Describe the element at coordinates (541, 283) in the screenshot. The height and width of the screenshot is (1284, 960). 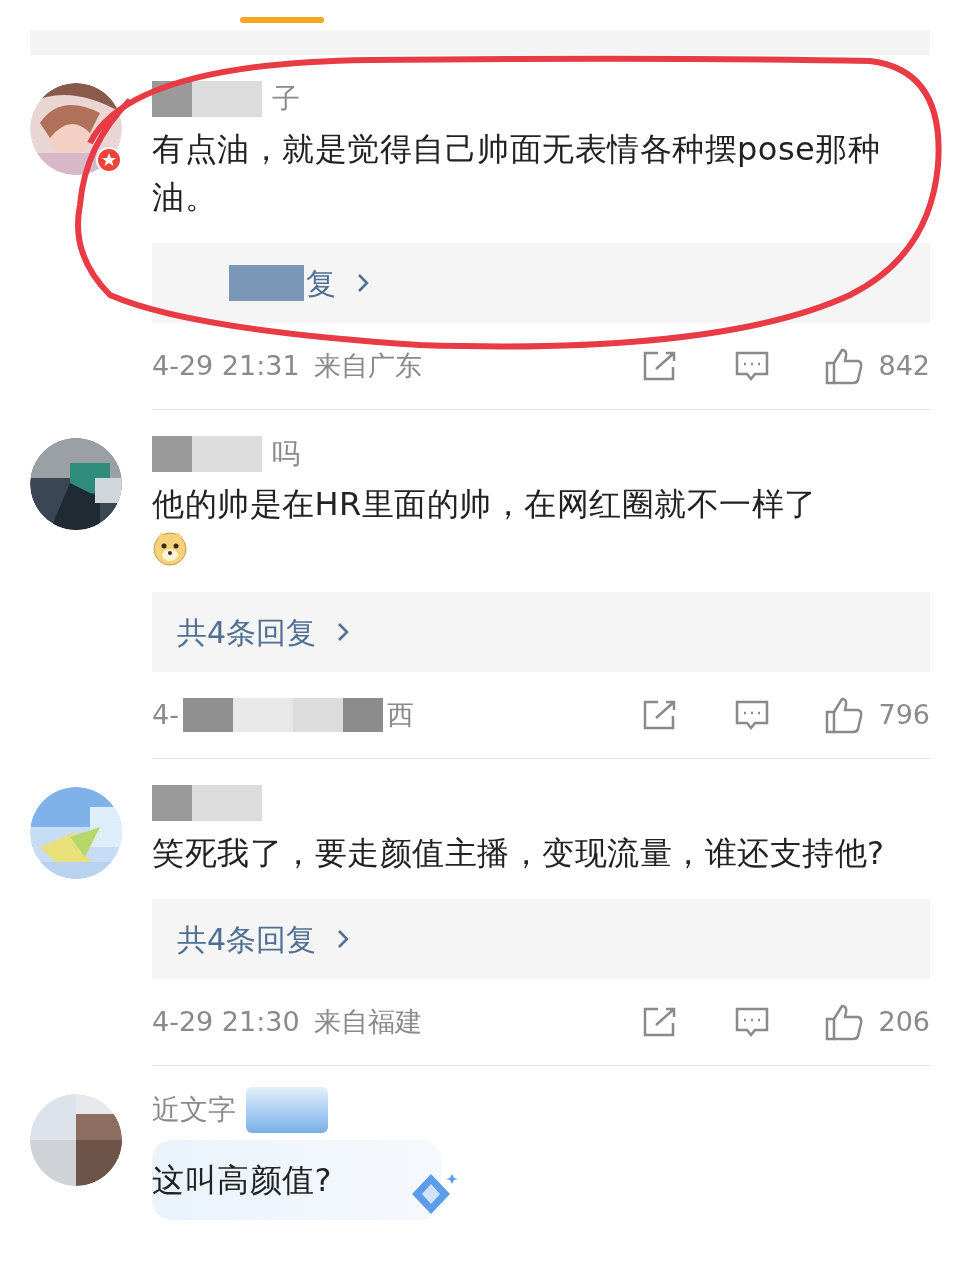
I see `replies-link: 复` at that location.